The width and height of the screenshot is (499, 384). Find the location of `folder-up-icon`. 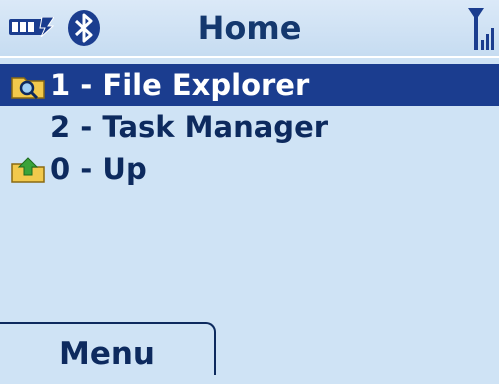

folder-up-icon is located at coordinates (28, 170).